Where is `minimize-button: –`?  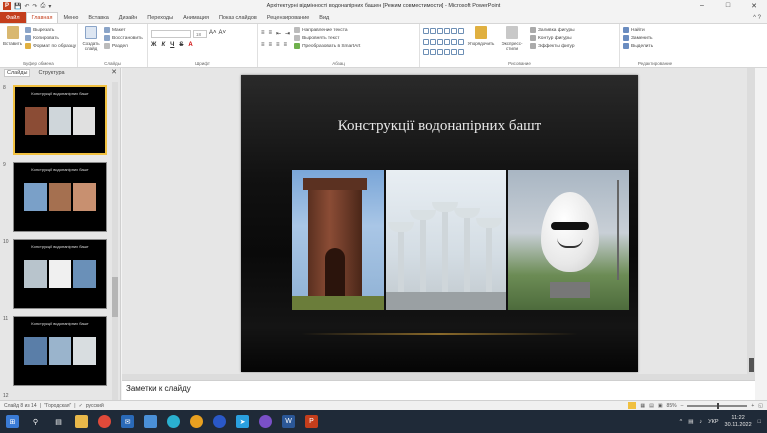
minimize-button: – is located at coordinates (702, 6).